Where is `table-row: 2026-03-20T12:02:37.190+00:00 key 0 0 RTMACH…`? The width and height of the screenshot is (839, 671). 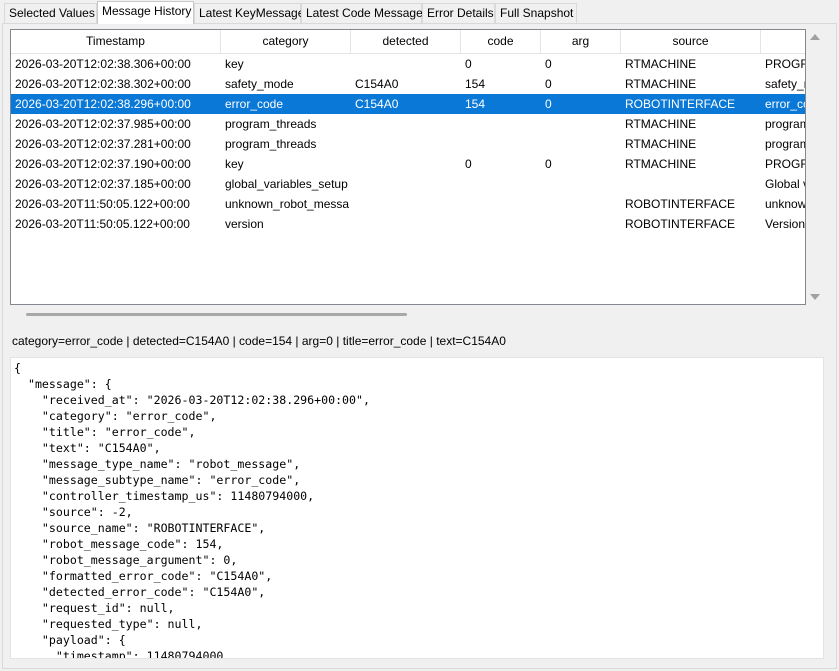 table-row: 2026-03-20T12:02:37.190+00:00 key 0 0 RTMACH… is located at coordinates (408, 164).